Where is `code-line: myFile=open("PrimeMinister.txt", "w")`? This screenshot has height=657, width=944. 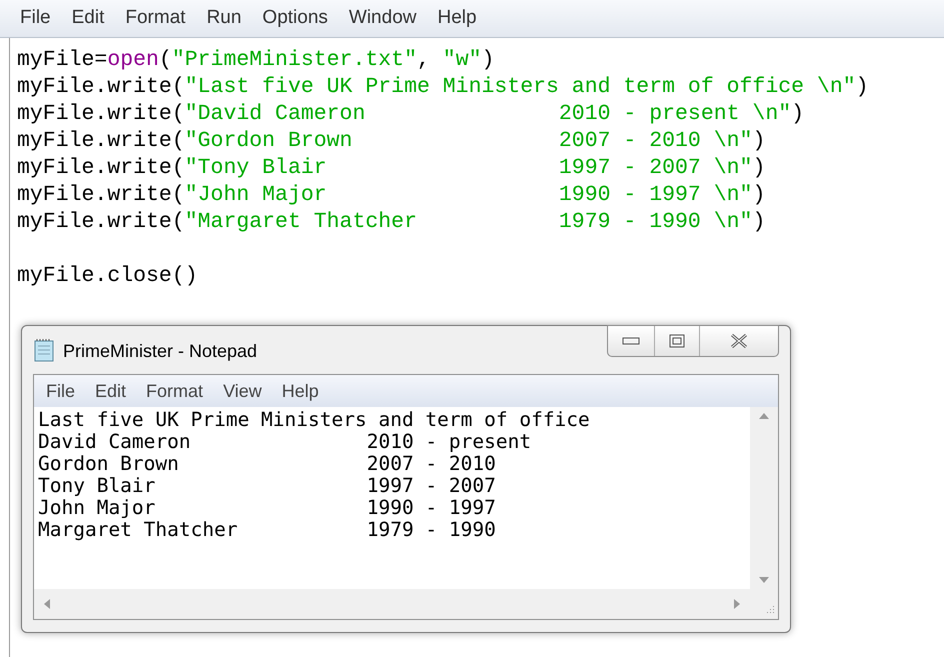
code-line: myFile=open("PrimeMinister.txt", "w") is located at coordinates (255, 60).